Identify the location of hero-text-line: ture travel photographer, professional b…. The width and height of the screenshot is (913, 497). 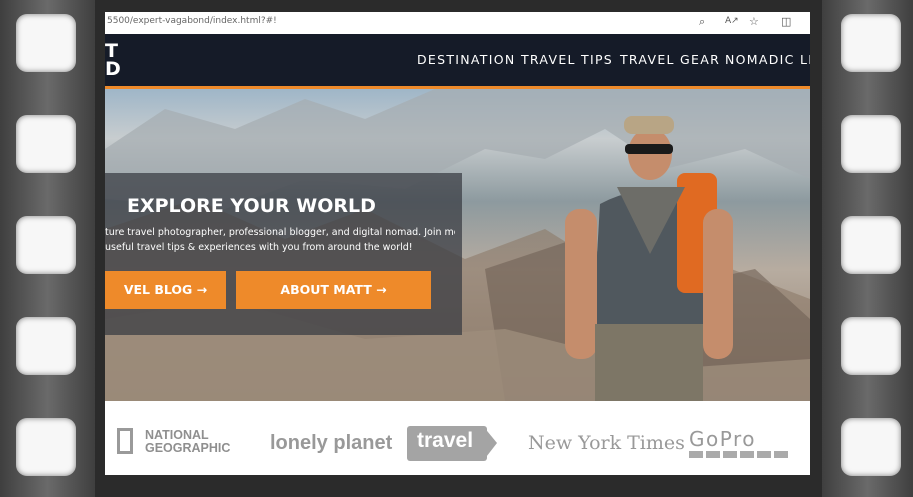
(280, 232).